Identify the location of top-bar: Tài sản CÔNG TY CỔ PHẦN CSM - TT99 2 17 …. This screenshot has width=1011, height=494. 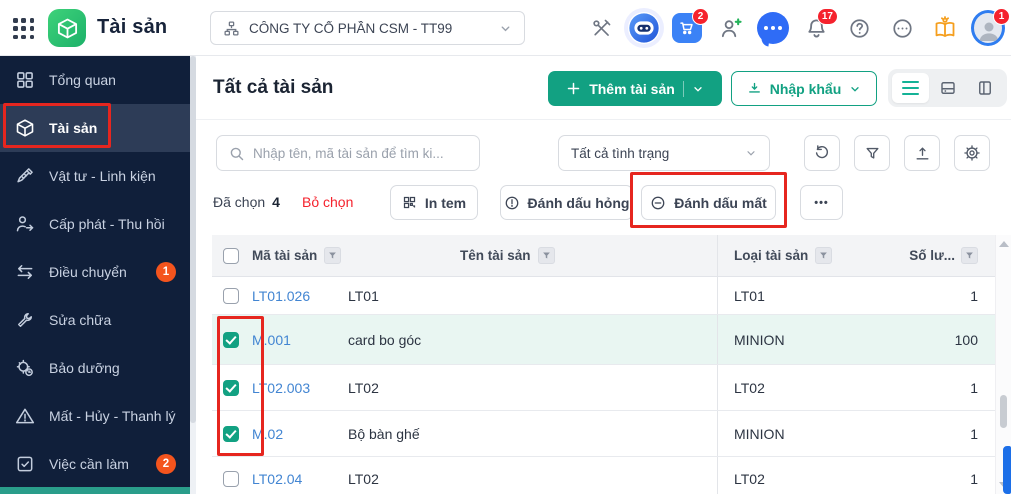
(505, 28).